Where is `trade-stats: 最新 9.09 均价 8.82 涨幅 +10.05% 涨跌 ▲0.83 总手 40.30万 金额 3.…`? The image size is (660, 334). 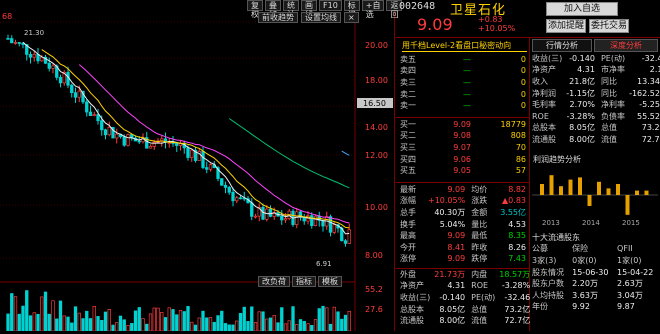 trade-stats: 最新 9.09 均价 8.82 涨幅 +10.05% 涨跌 ▲0.83 总手 40.30万 金额 3.… is located at coordinates (463, 224).